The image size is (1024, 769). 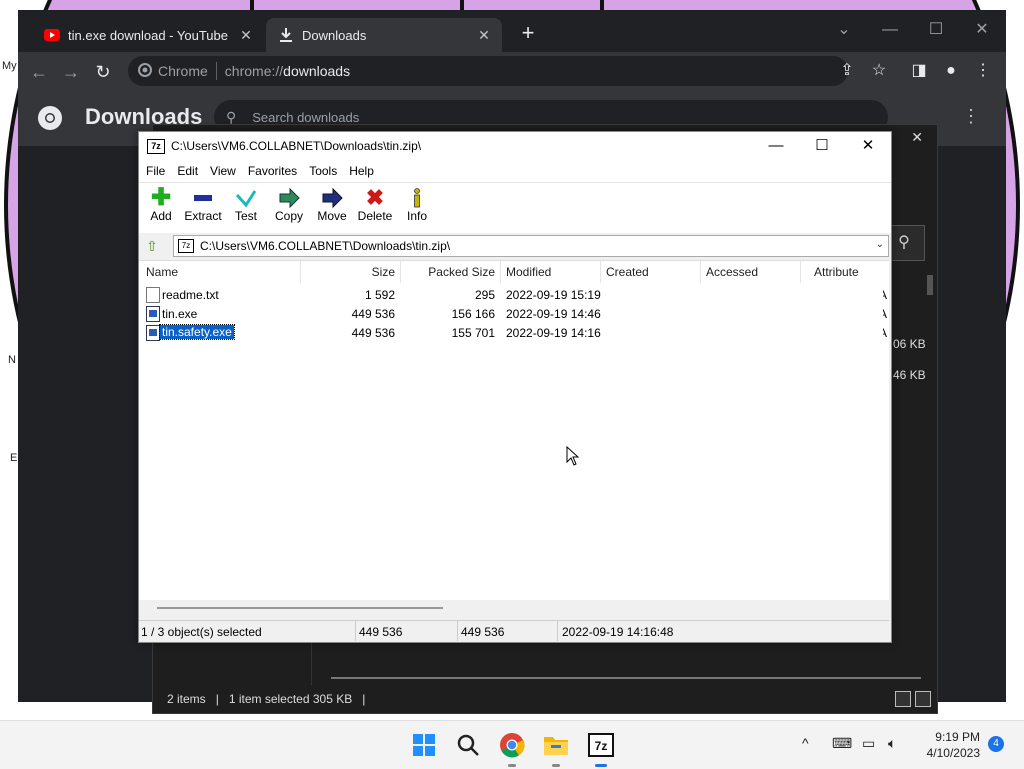 I want to click on column-created: Created, so click(x=627, y=272).